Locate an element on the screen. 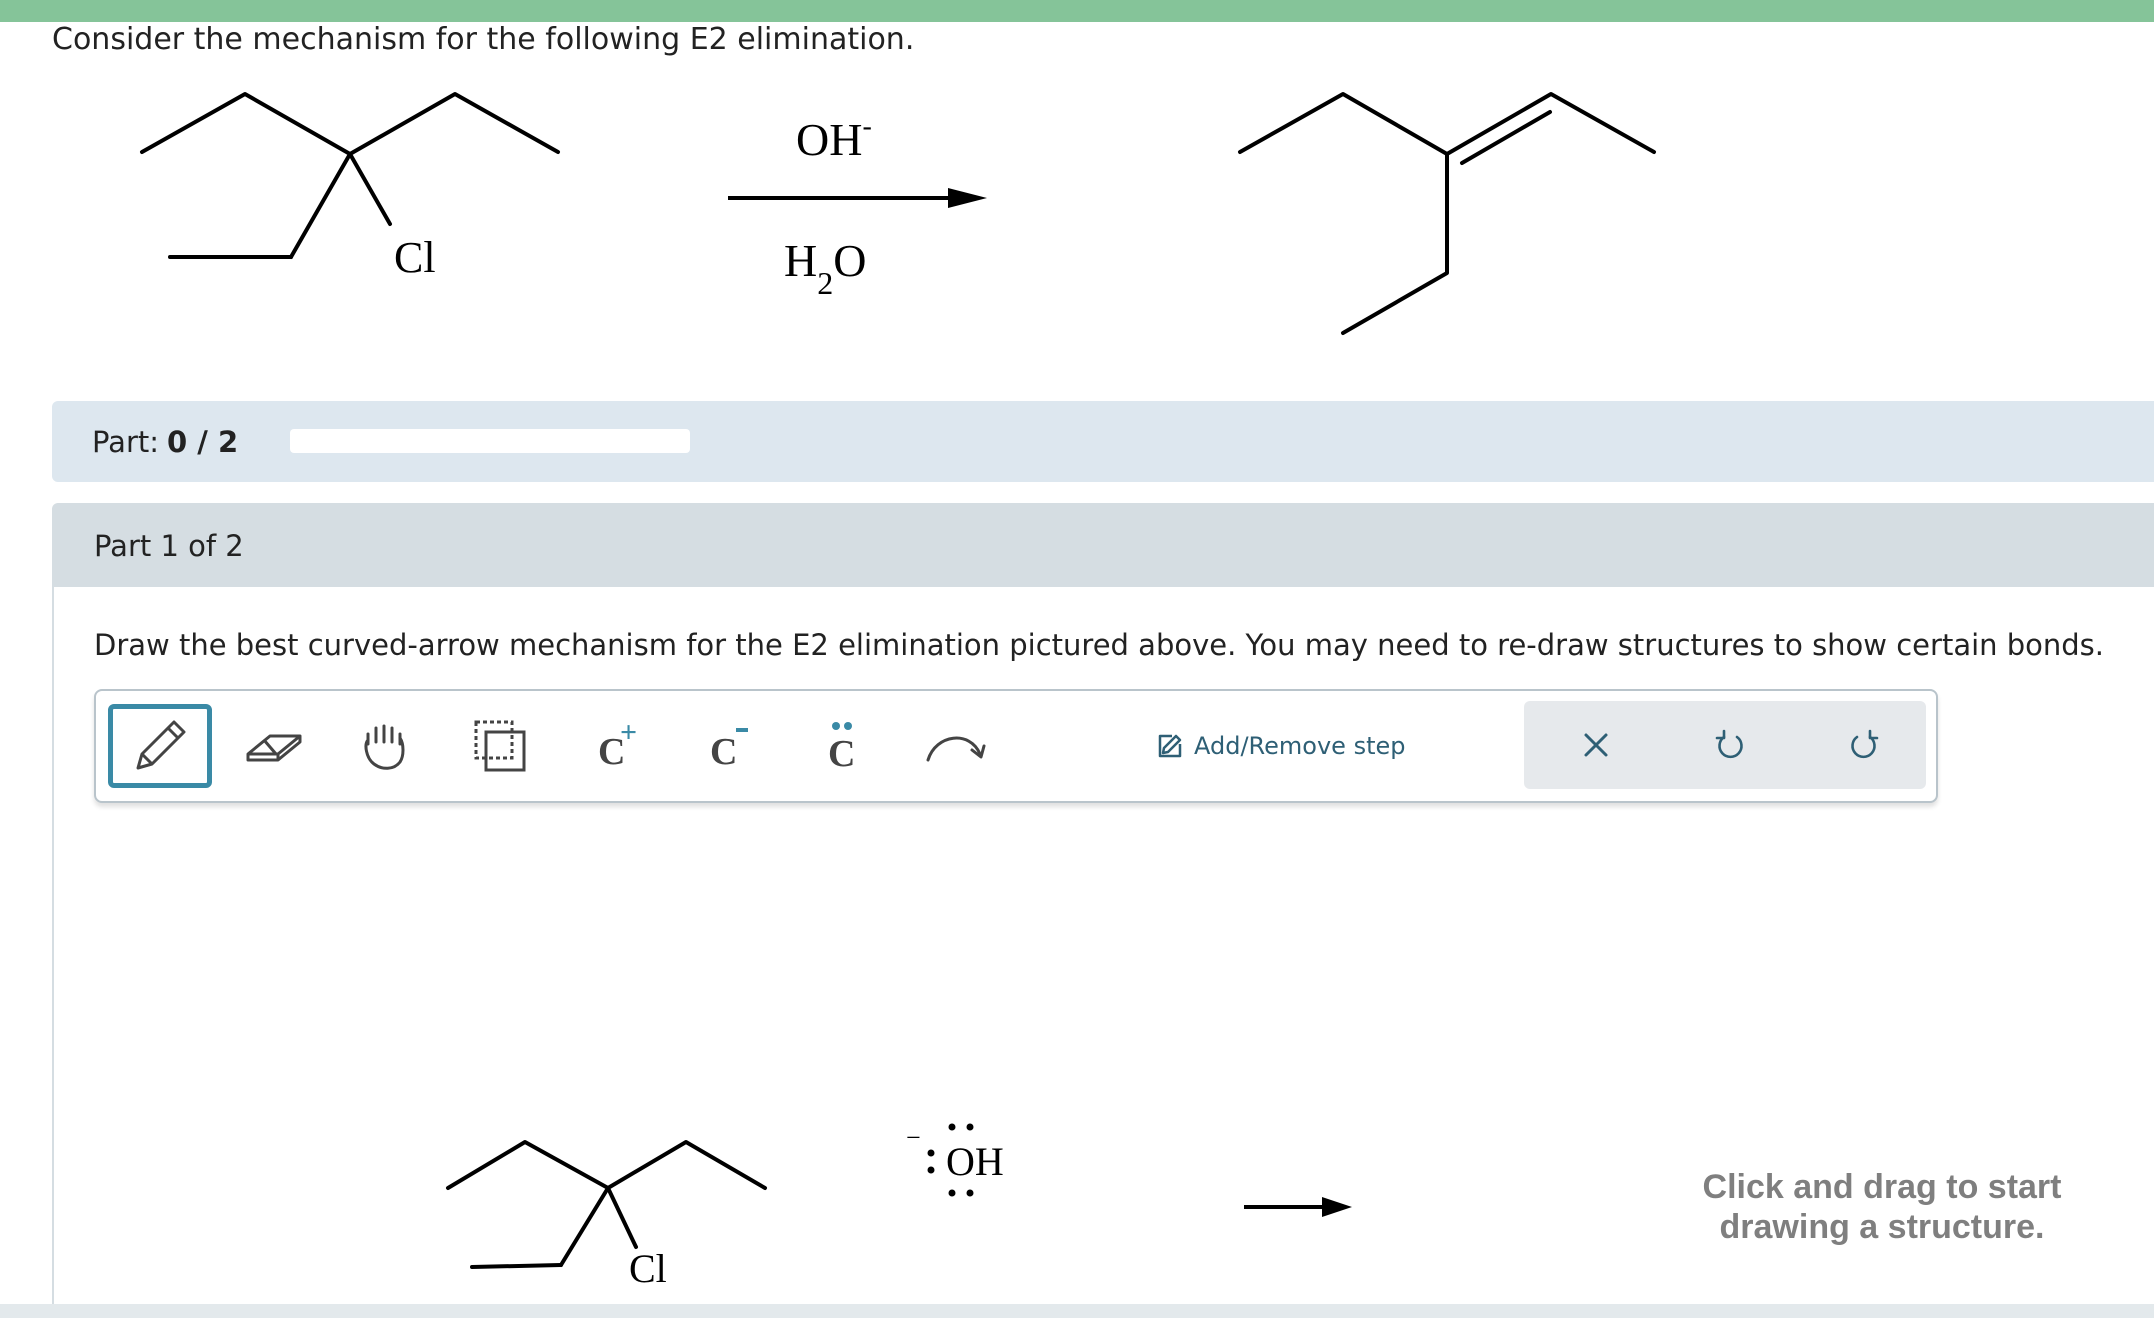 This screenshot has width=2154, height=1318. reagent-water: H2O is located at coordinates (825, 268).